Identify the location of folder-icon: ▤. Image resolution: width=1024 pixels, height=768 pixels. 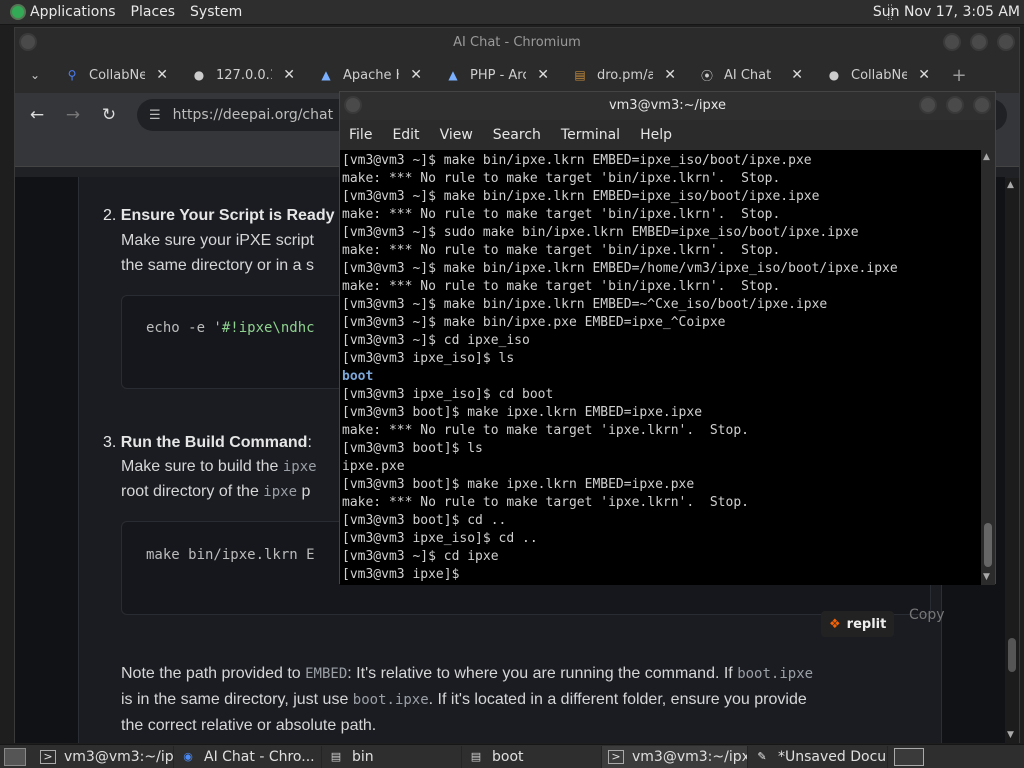
(476, 756).